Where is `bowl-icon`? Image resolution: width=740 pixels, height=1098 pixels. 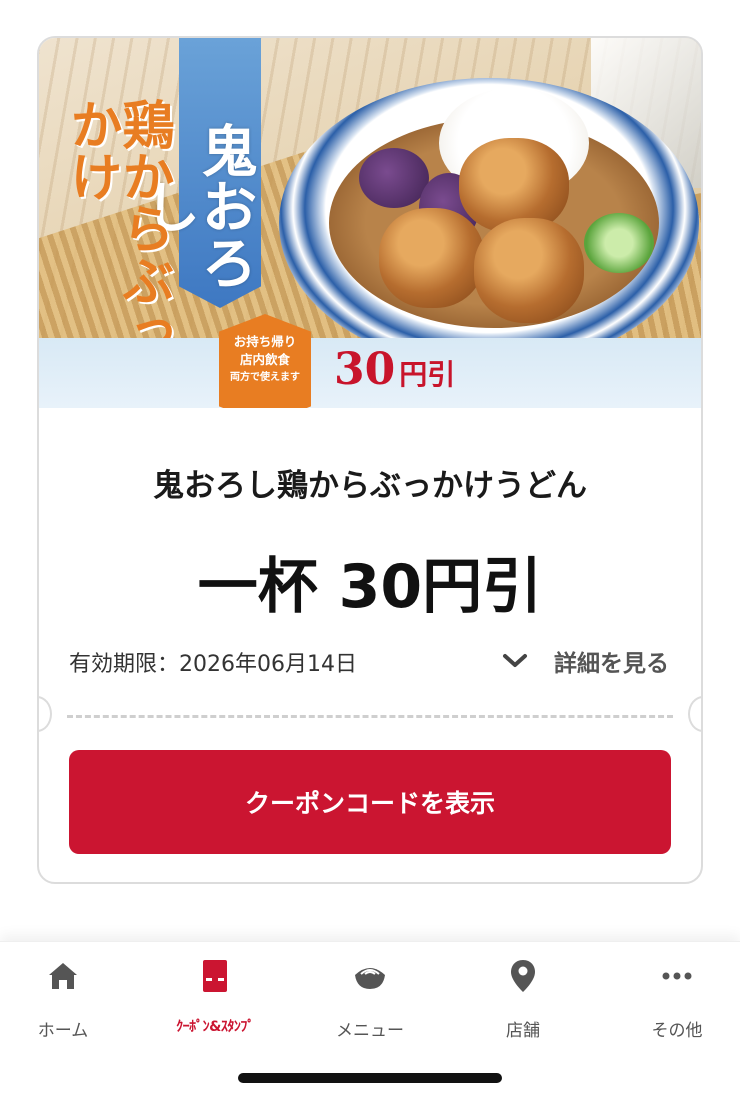
bowl-icon is located at coordinates (370, 976).